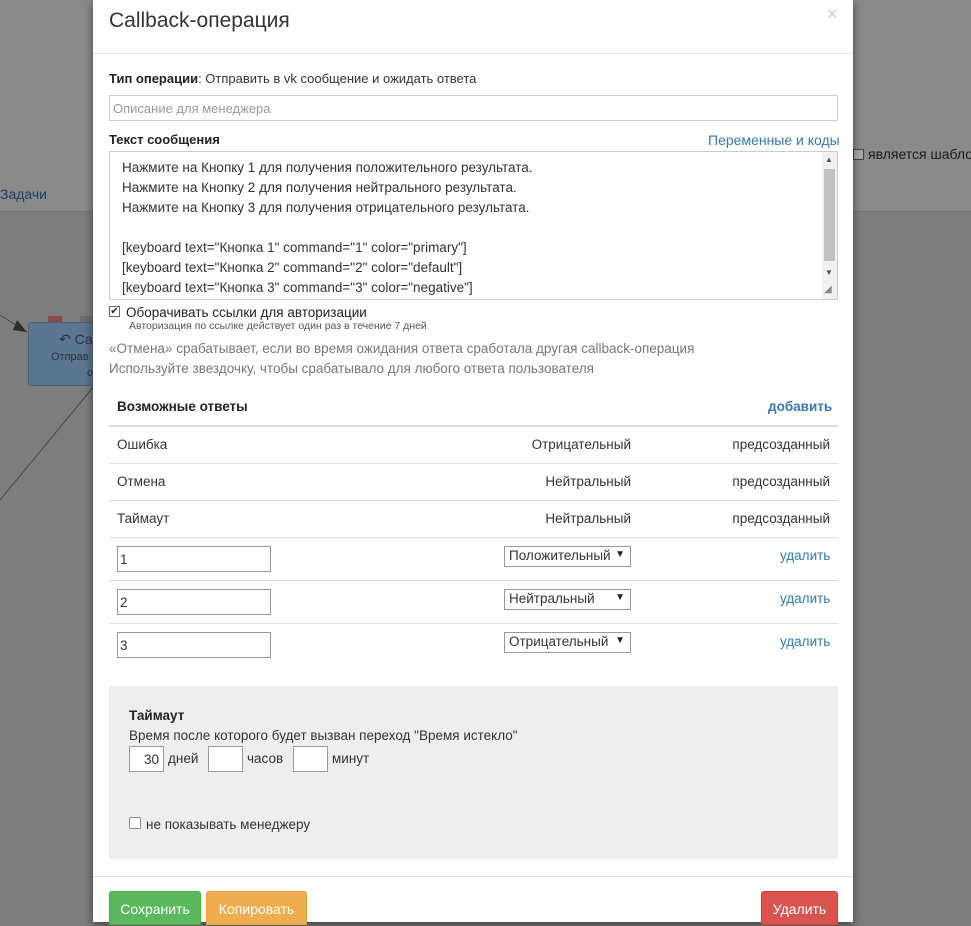 The image size is (971, 926). I want to click on answer-type-select: Отрицательный ▼, so click(567, 642).